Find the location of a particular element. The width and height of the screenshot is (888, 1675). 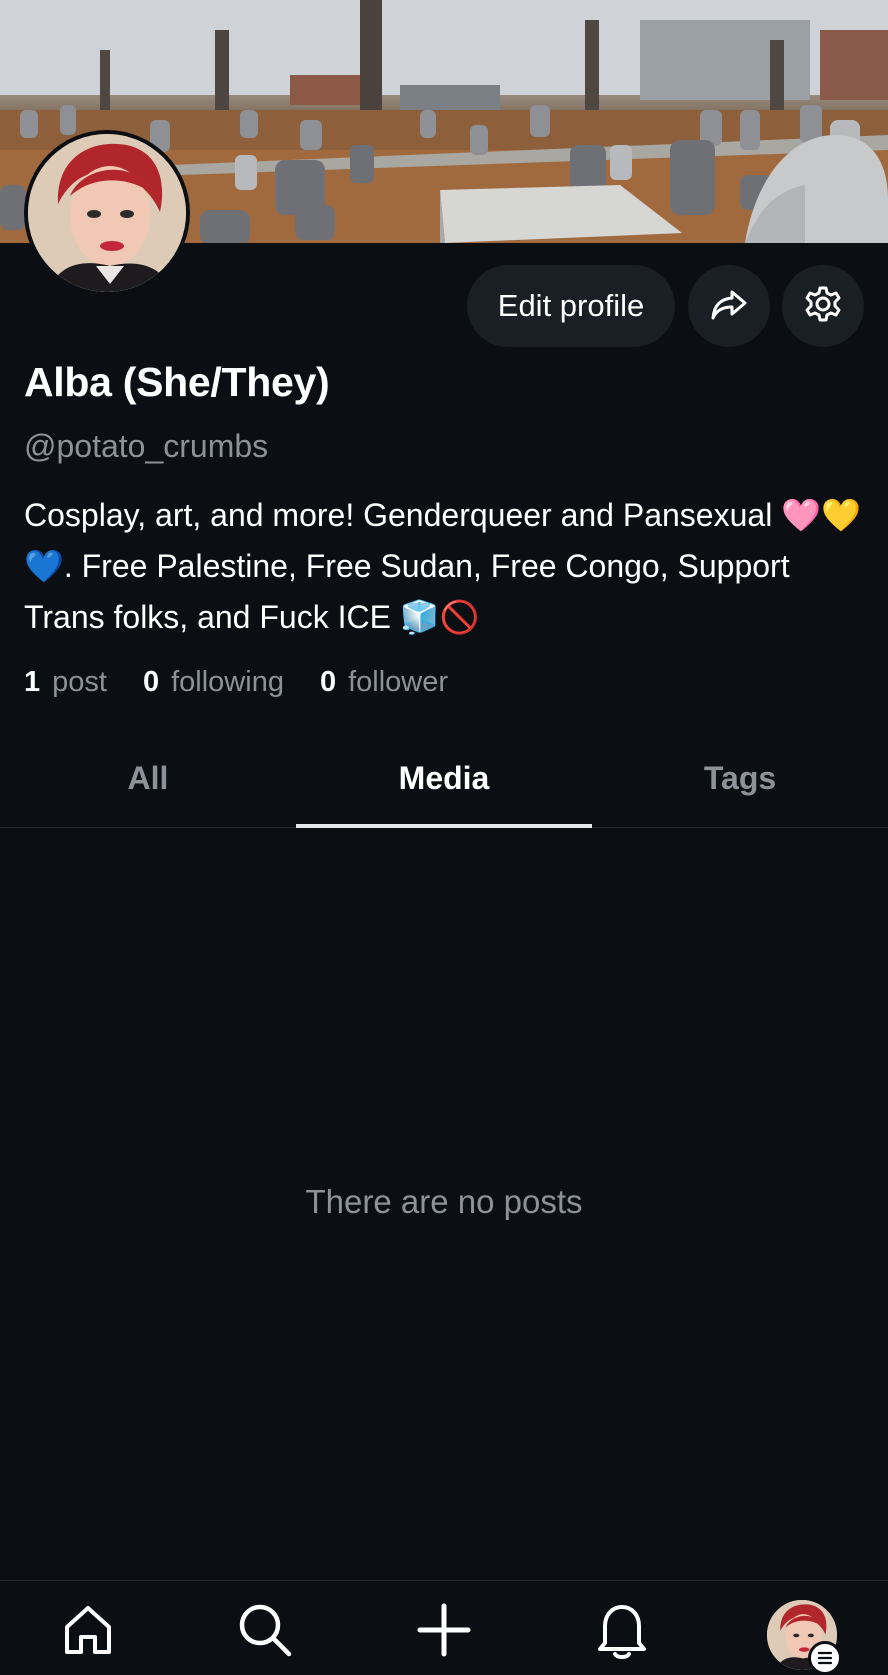

handle: @potato_crumbs is located at coordinates (146, 446).